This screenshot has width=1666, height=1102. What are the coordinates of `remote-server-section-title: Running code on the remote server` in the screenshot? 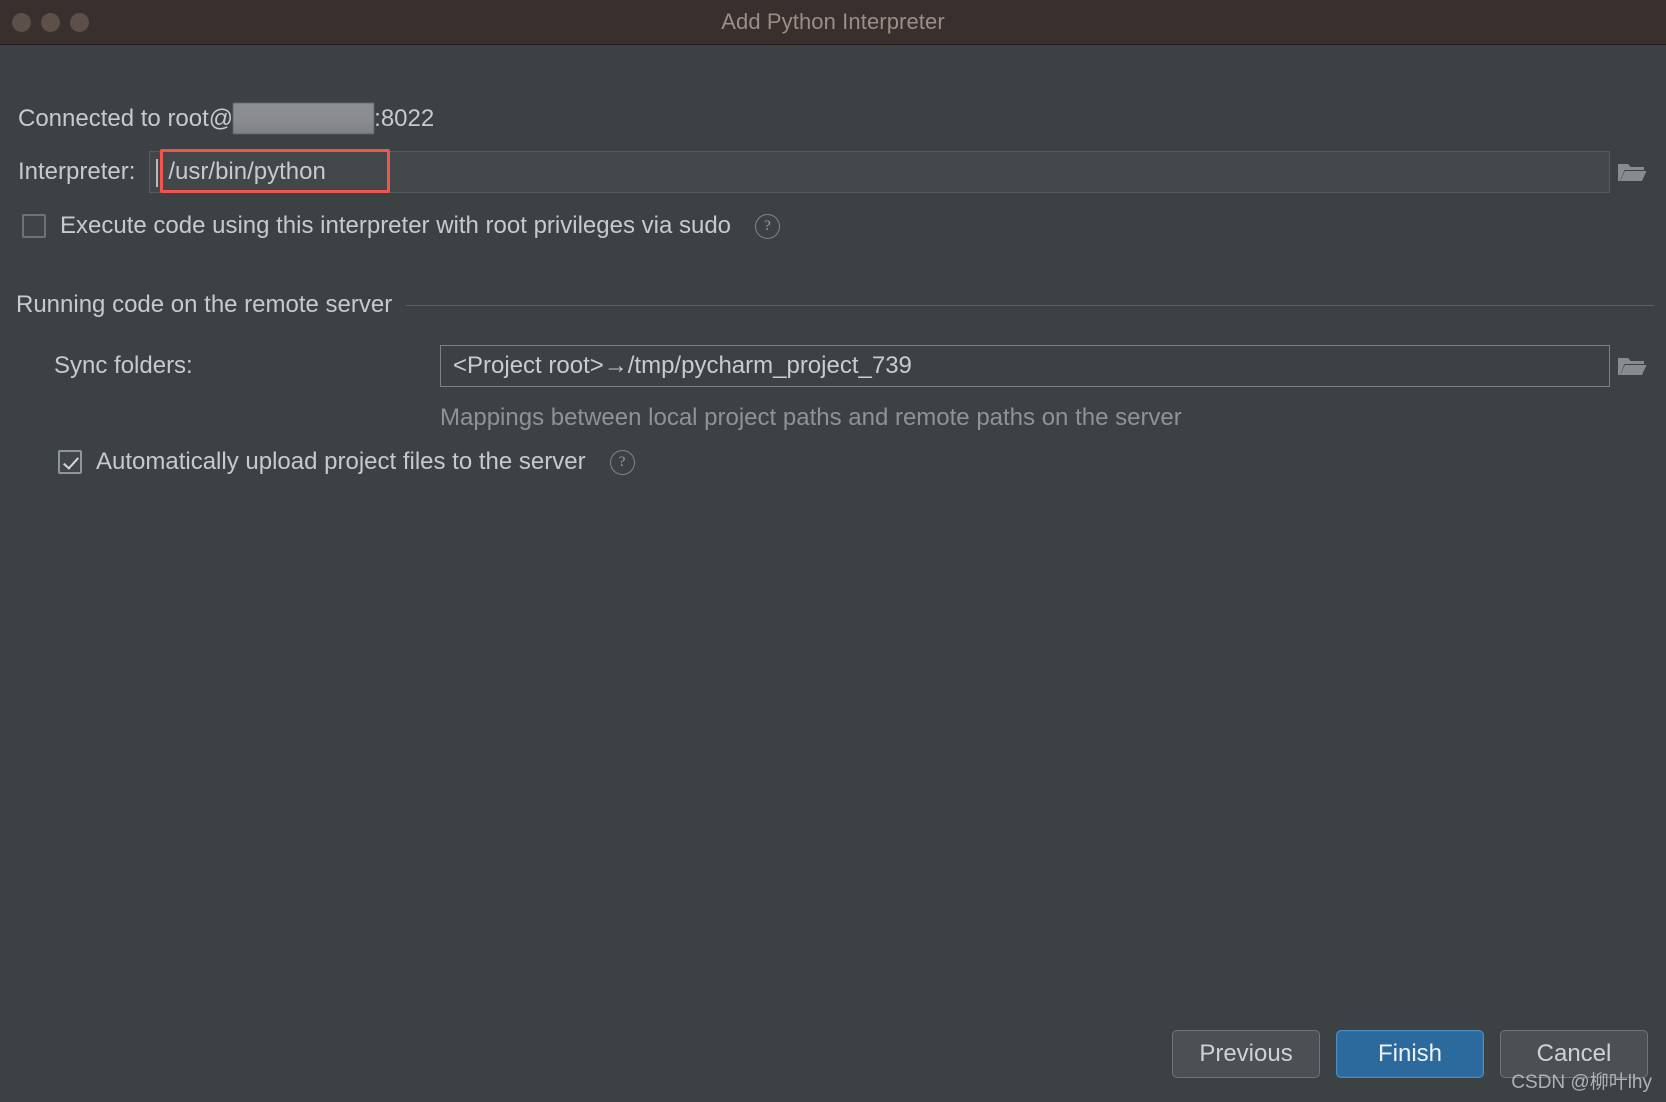 It's located at (204, 304).